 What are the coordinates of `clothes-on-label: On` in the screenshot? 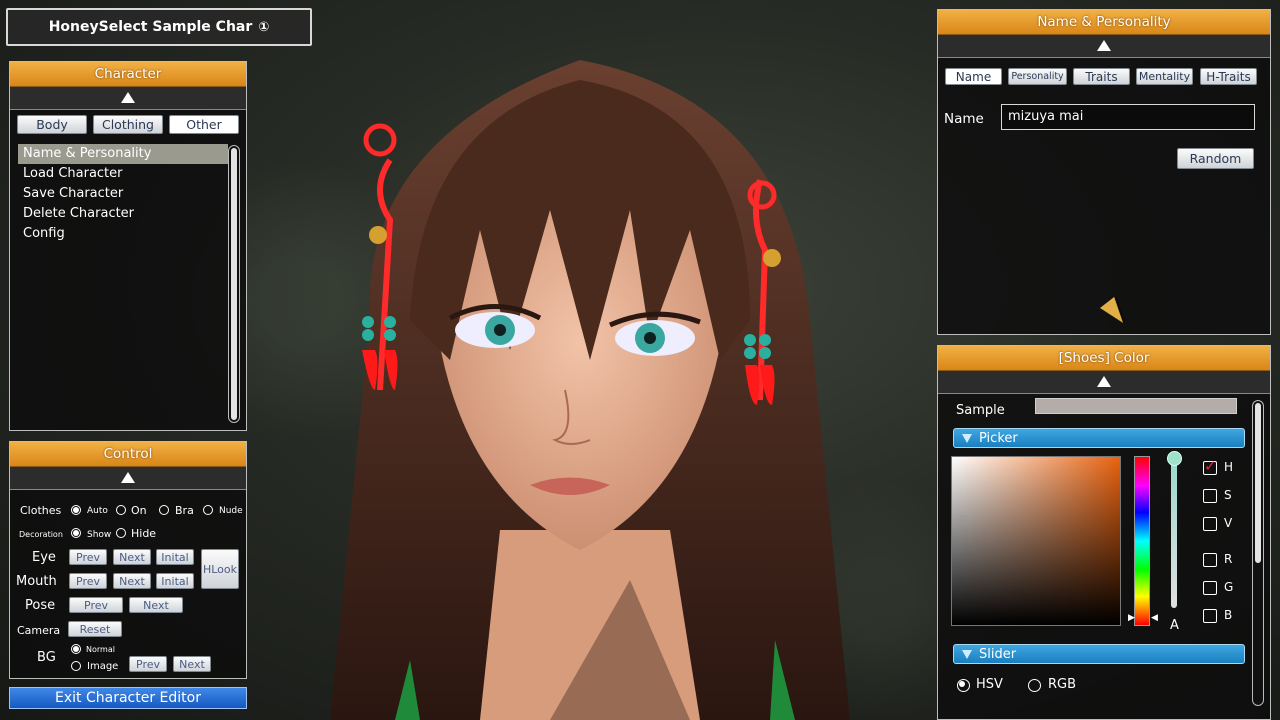 It's located at (139, 510).